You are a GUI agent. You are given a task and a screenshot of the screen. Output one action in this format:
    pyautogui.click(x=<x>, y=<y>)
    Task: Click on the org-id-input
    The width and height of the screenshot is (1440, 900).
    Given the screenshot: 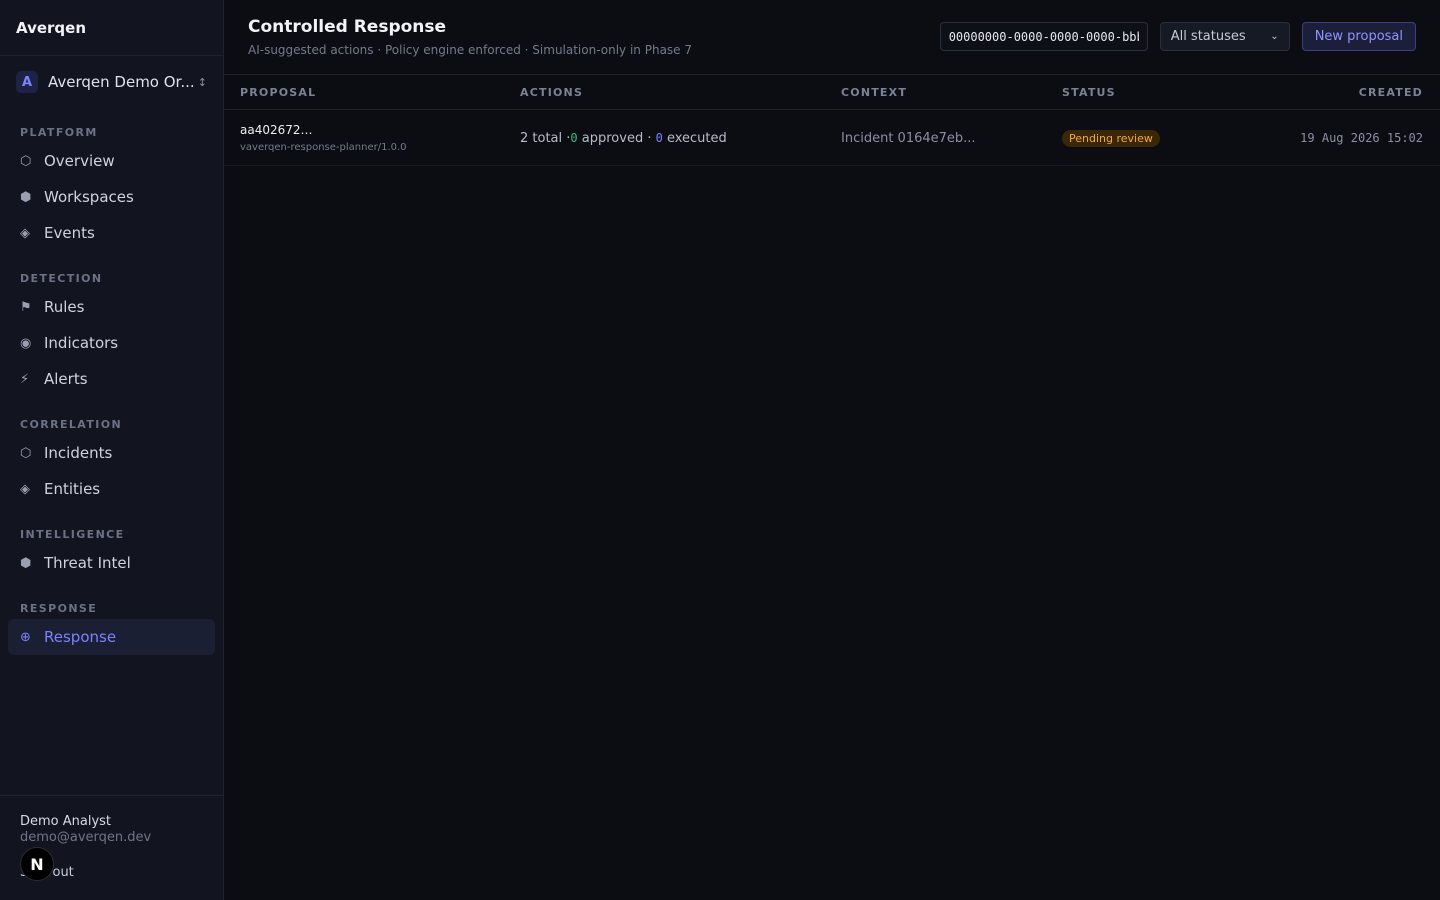 What is the action you would take?
    pyautogui.click(x=1043, y=36)
    